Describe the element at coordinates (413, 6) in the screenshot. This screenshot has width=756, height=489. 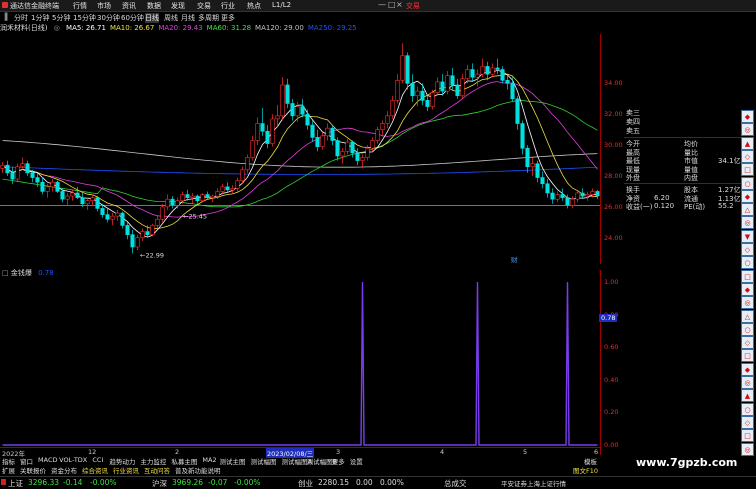
I see `trade-button: 交易` at that location.